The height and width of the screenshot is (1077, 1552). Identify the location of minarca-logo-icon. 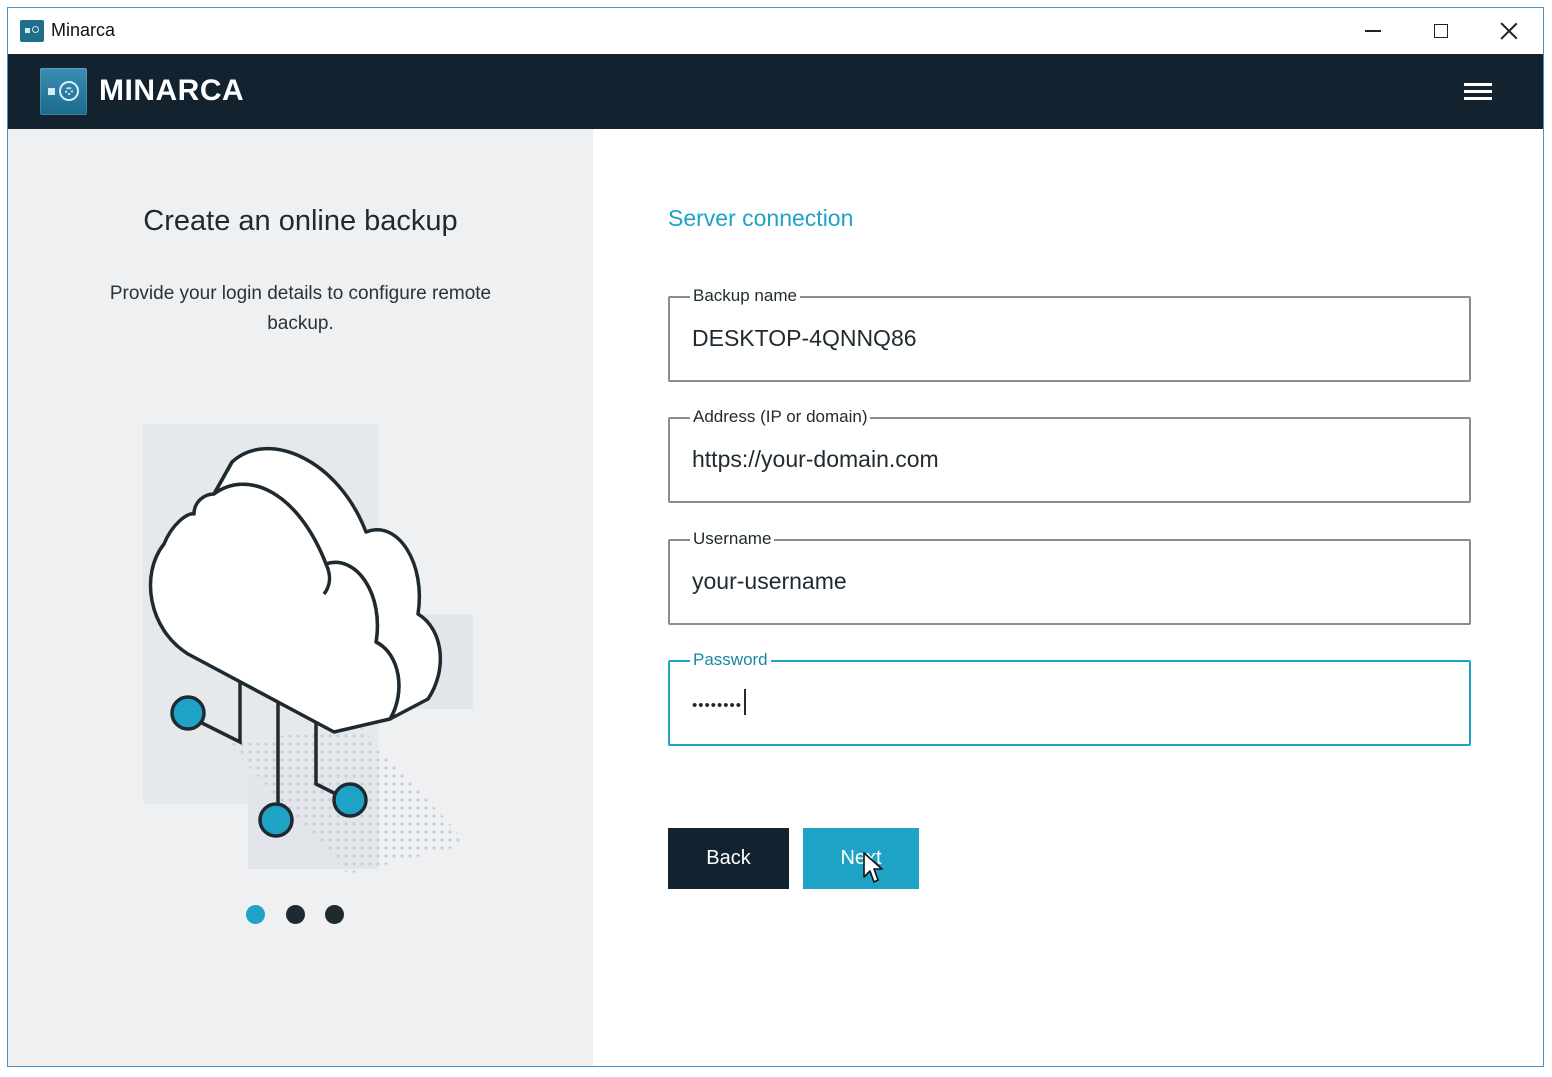
(63, 91).